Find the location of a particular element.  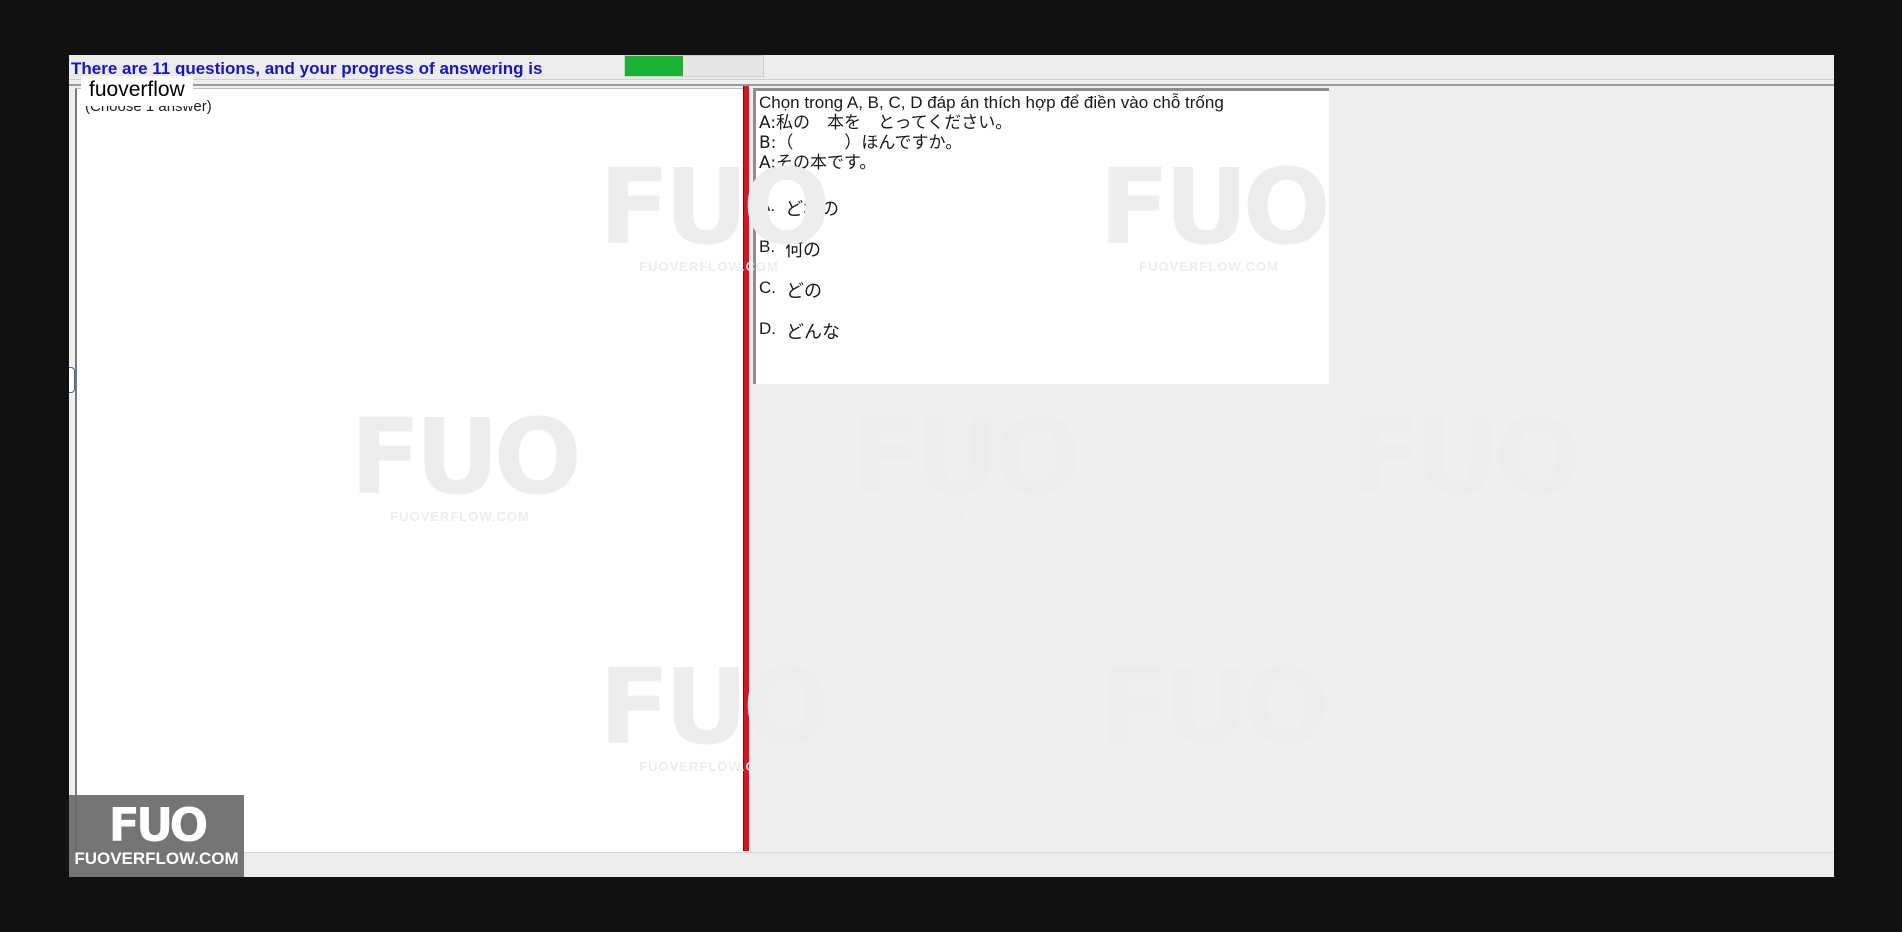

progress-bar-fill is located at coordinates (654, 66).